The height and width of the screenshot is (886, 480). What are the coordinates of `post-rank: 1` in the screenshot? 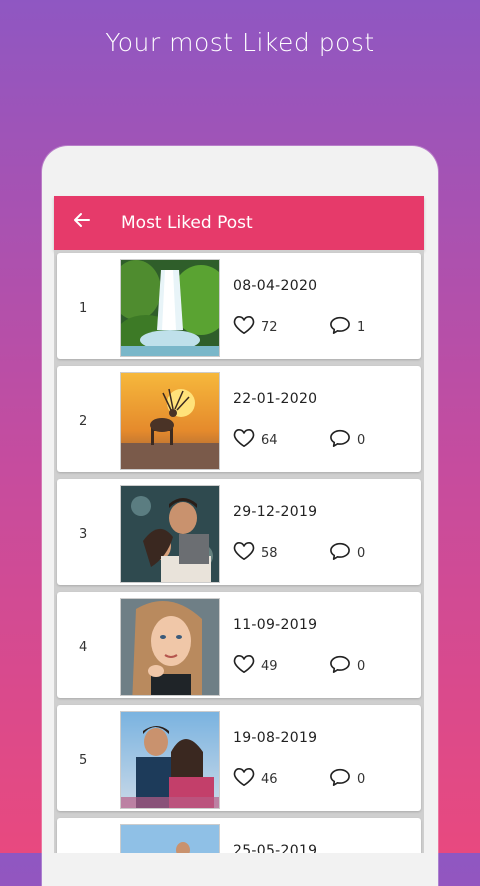 It's located at (83, 308).